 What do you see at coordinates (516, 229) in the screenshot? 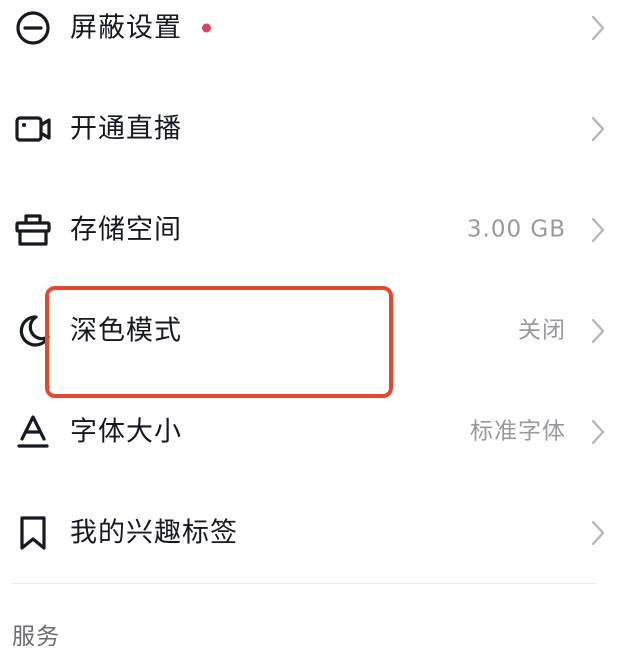
I see `storage-value: 3.00 GB` at bounding box center [516, 229].